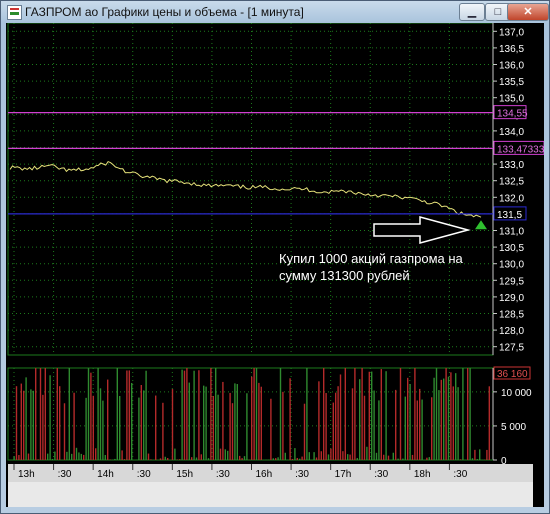 The height and width of the screenshot is (514, 550). What do you see at coordinates (14, 12) in the screenshot?
I see `chart-app-icon` at bounding box center [14, 12].